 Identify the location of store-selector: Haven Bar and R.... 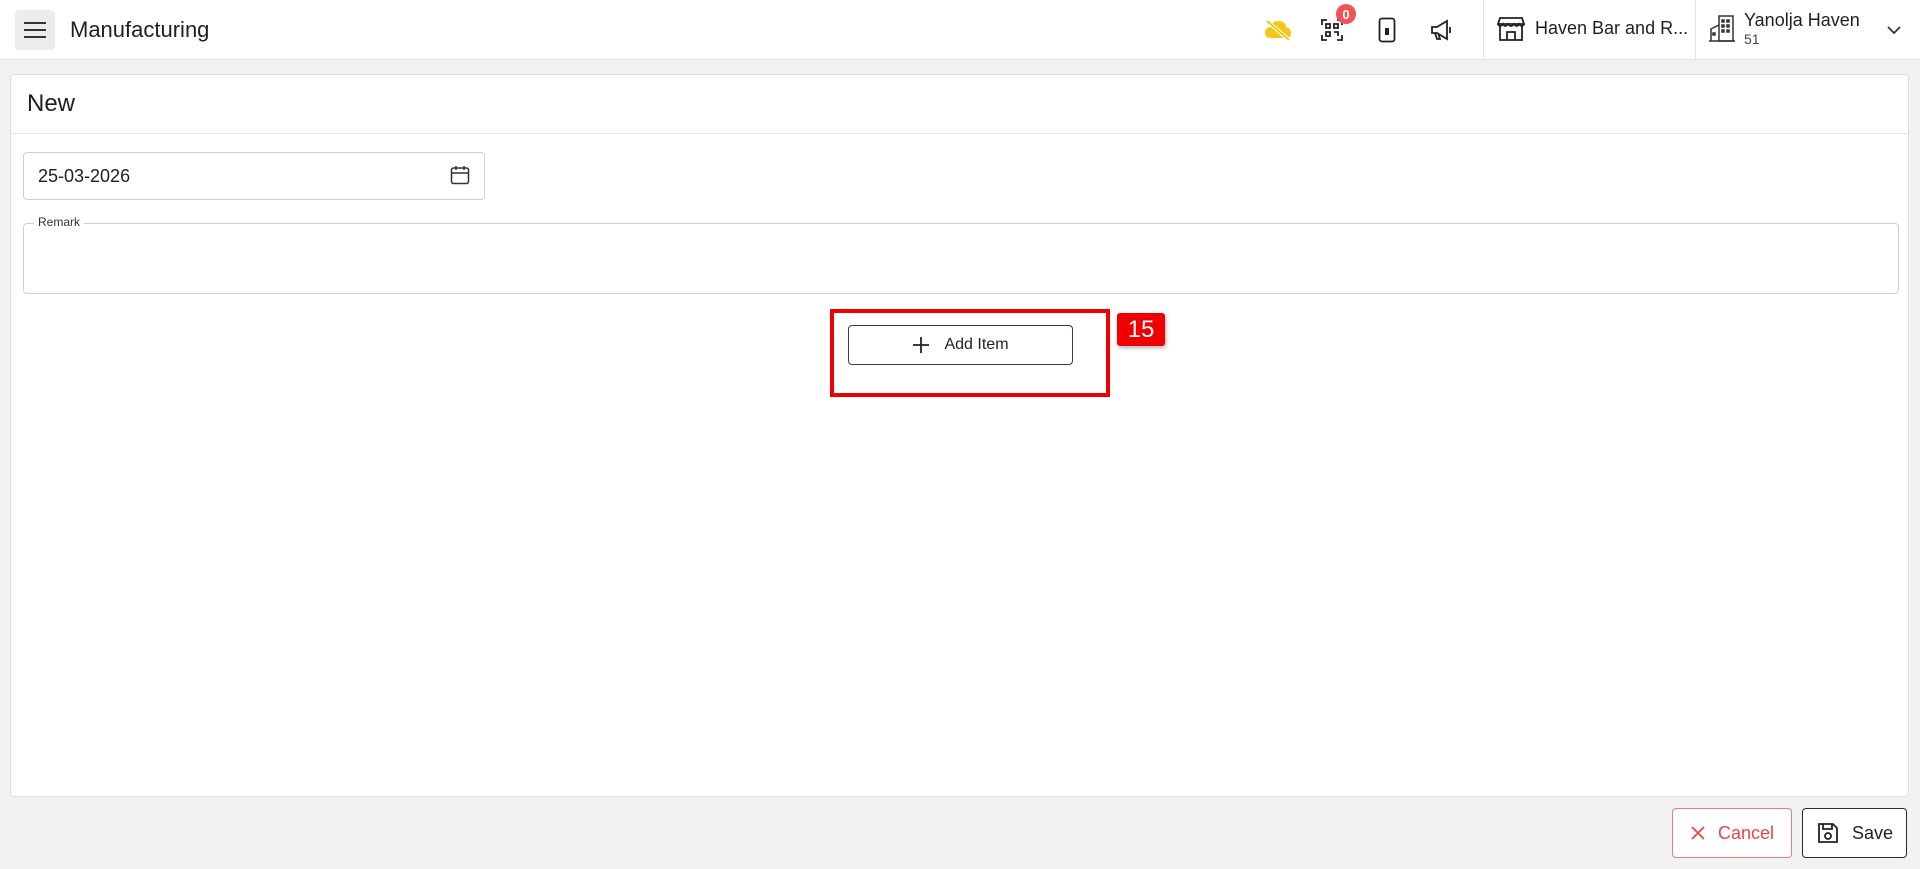
(1592, 28).